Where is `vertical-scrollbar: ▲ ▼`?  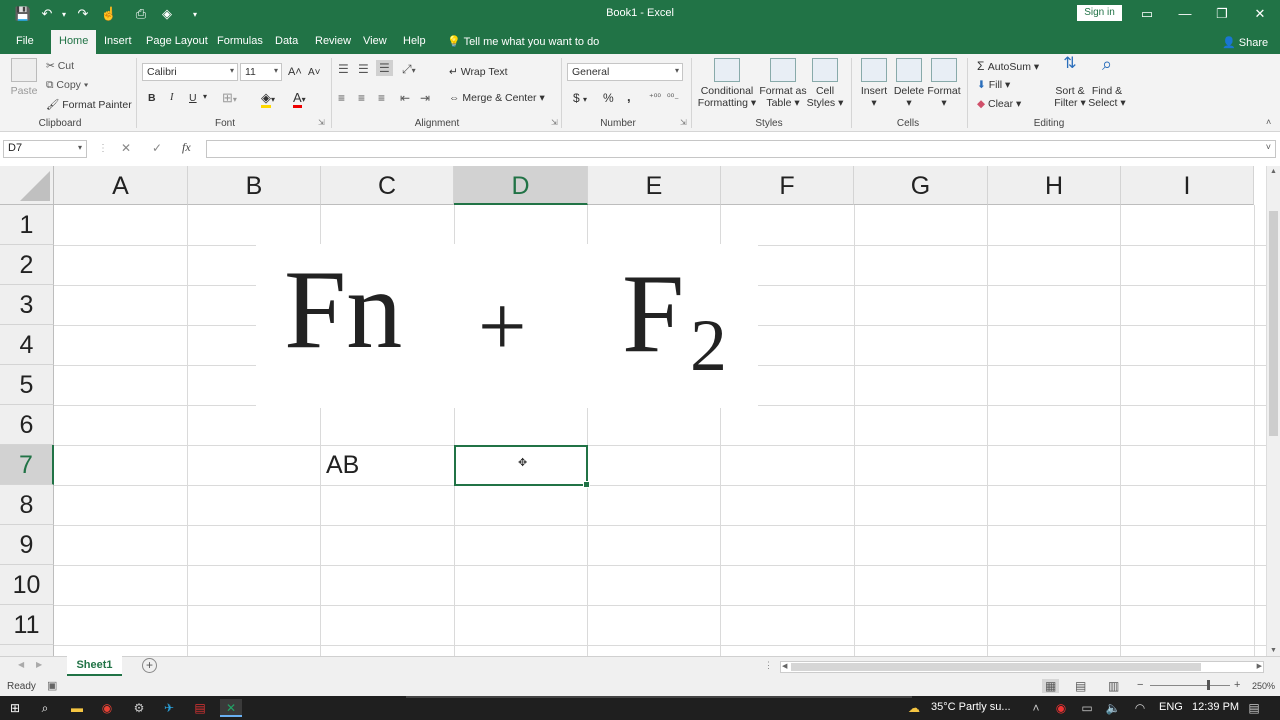 vertical-scrollbar: ▲ ▼ is located at coordinates (1273, 411).